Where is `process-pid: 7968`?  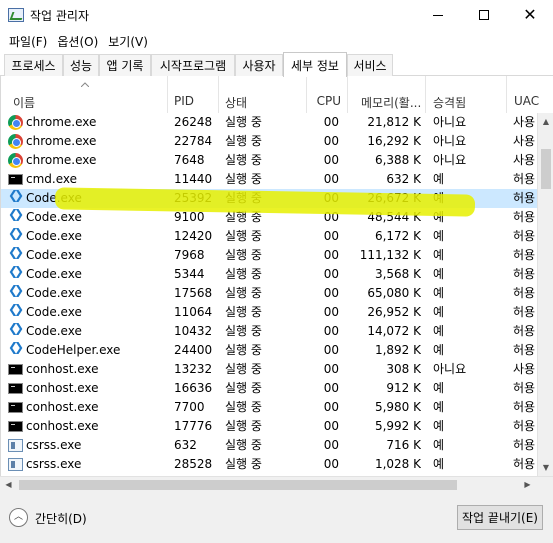 process-pid: 7968 is located at coordinates (189, 255).